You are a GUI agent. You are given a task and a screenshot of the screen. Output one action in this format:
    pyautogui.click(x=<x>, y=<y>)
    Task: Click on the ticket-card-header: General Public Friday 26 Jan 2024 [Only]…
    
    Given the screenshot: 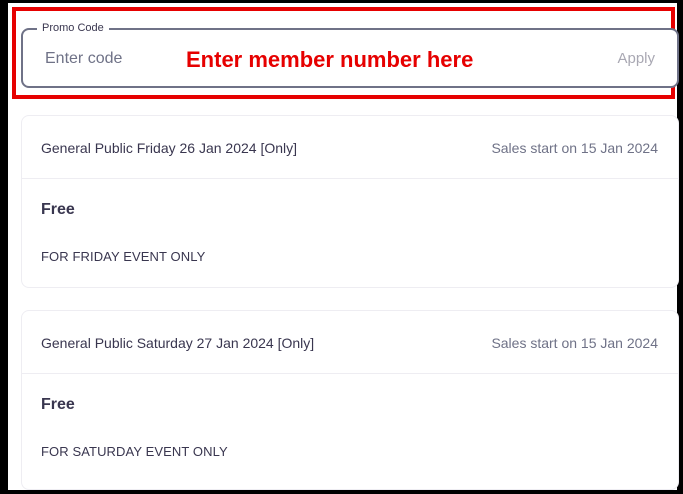 What is the action you would take?
    pyautogui.click(x=350, y=147)
    